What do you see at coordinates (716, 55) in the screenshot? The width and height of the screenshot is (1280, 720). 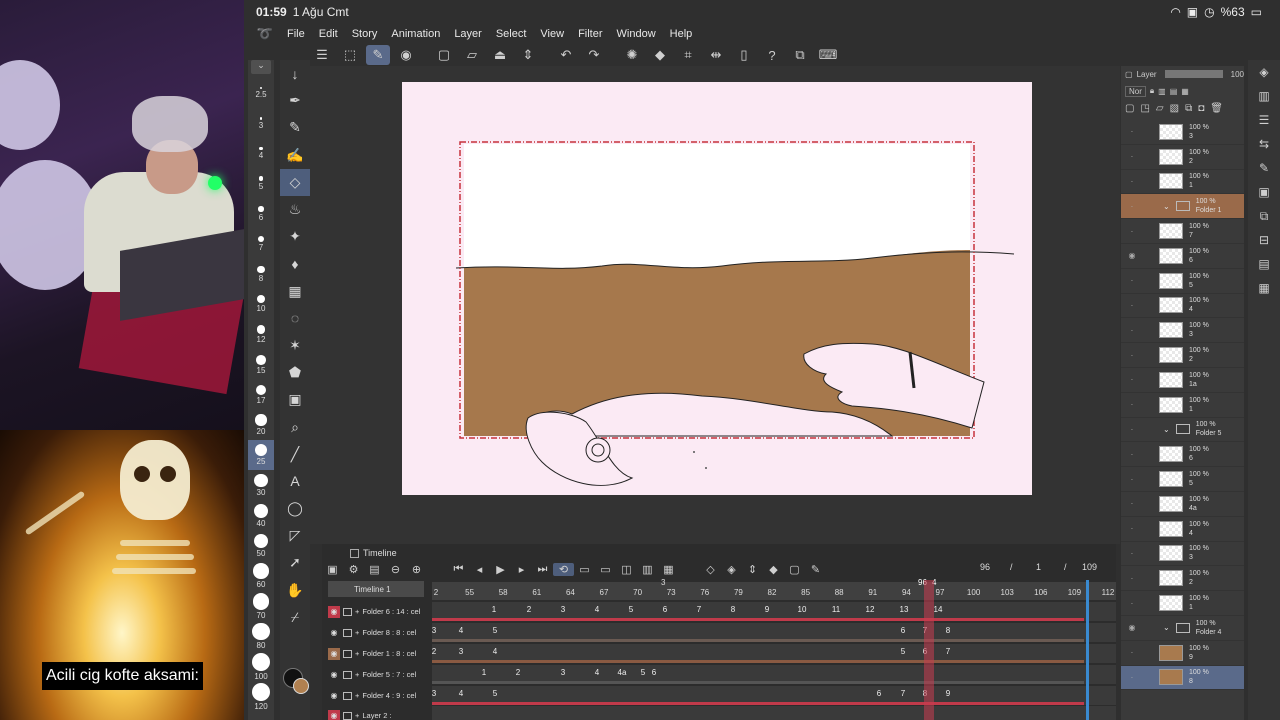 I see `flip-icon: ⇹` at bounding box center [716, 55].